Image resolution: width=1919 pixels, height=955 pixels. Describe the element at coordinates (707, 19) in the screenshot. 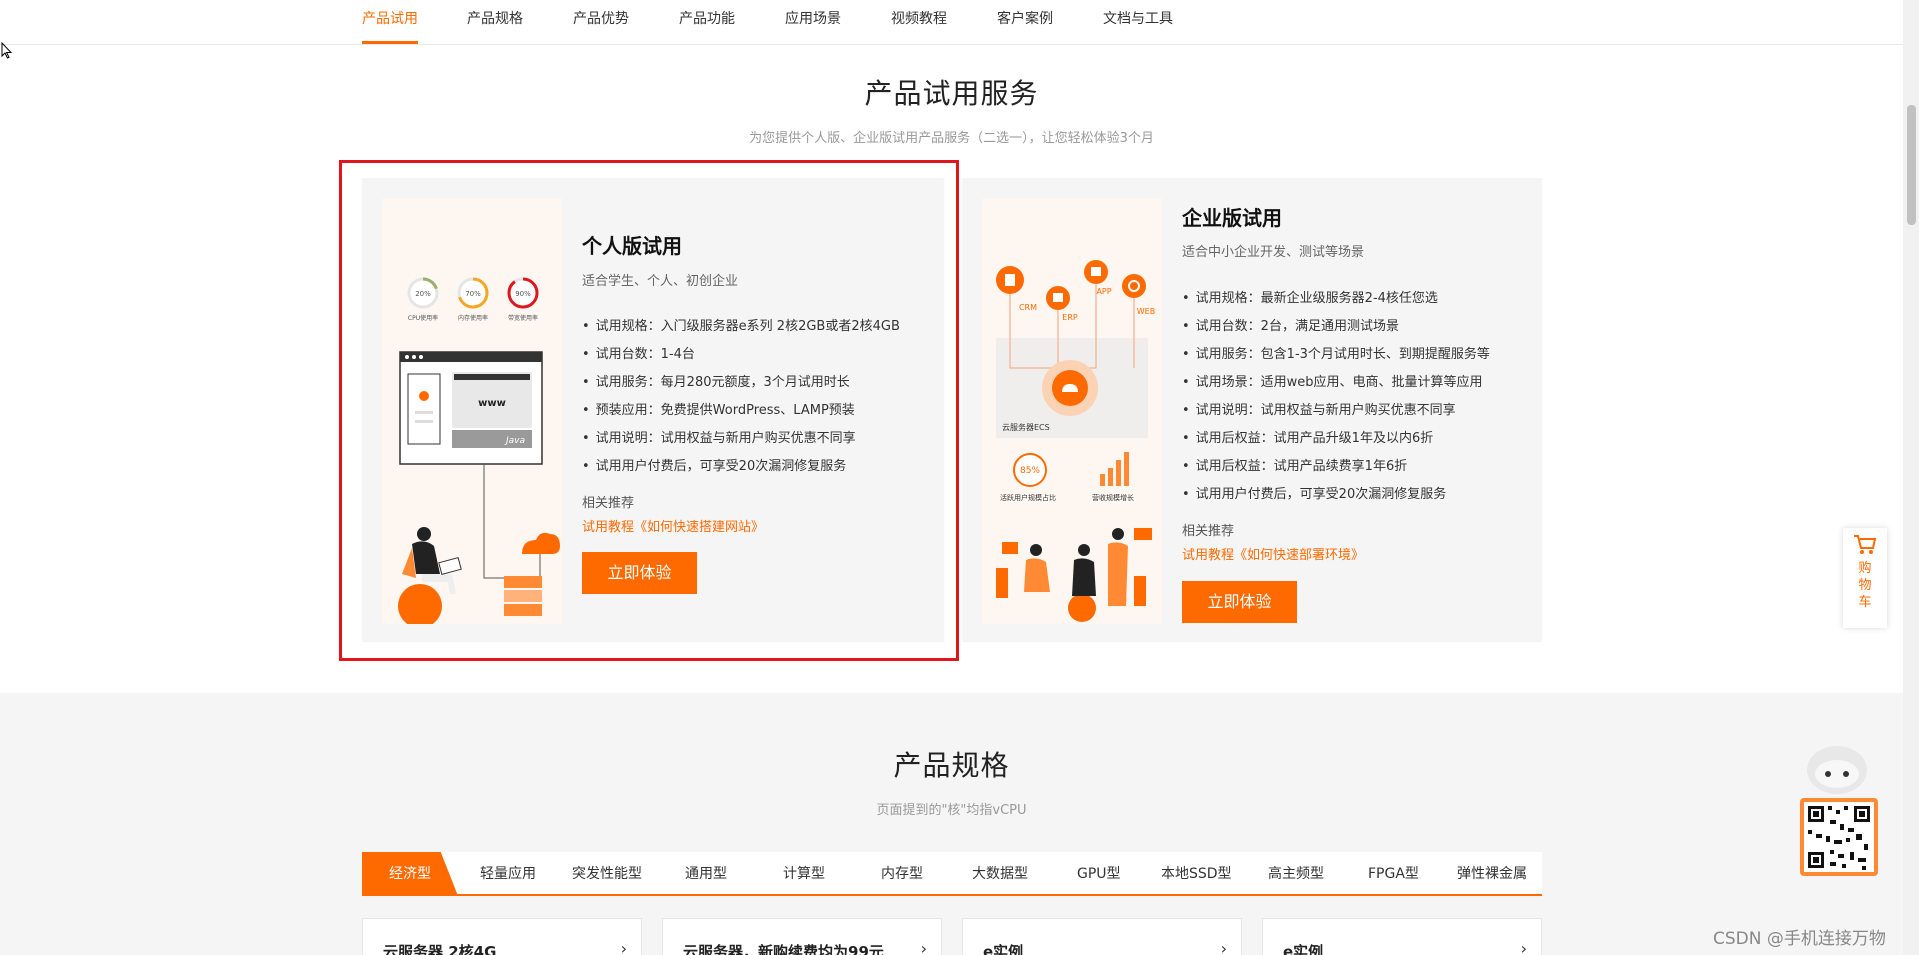

I see `nav-item-features: 产品功能` at that location.